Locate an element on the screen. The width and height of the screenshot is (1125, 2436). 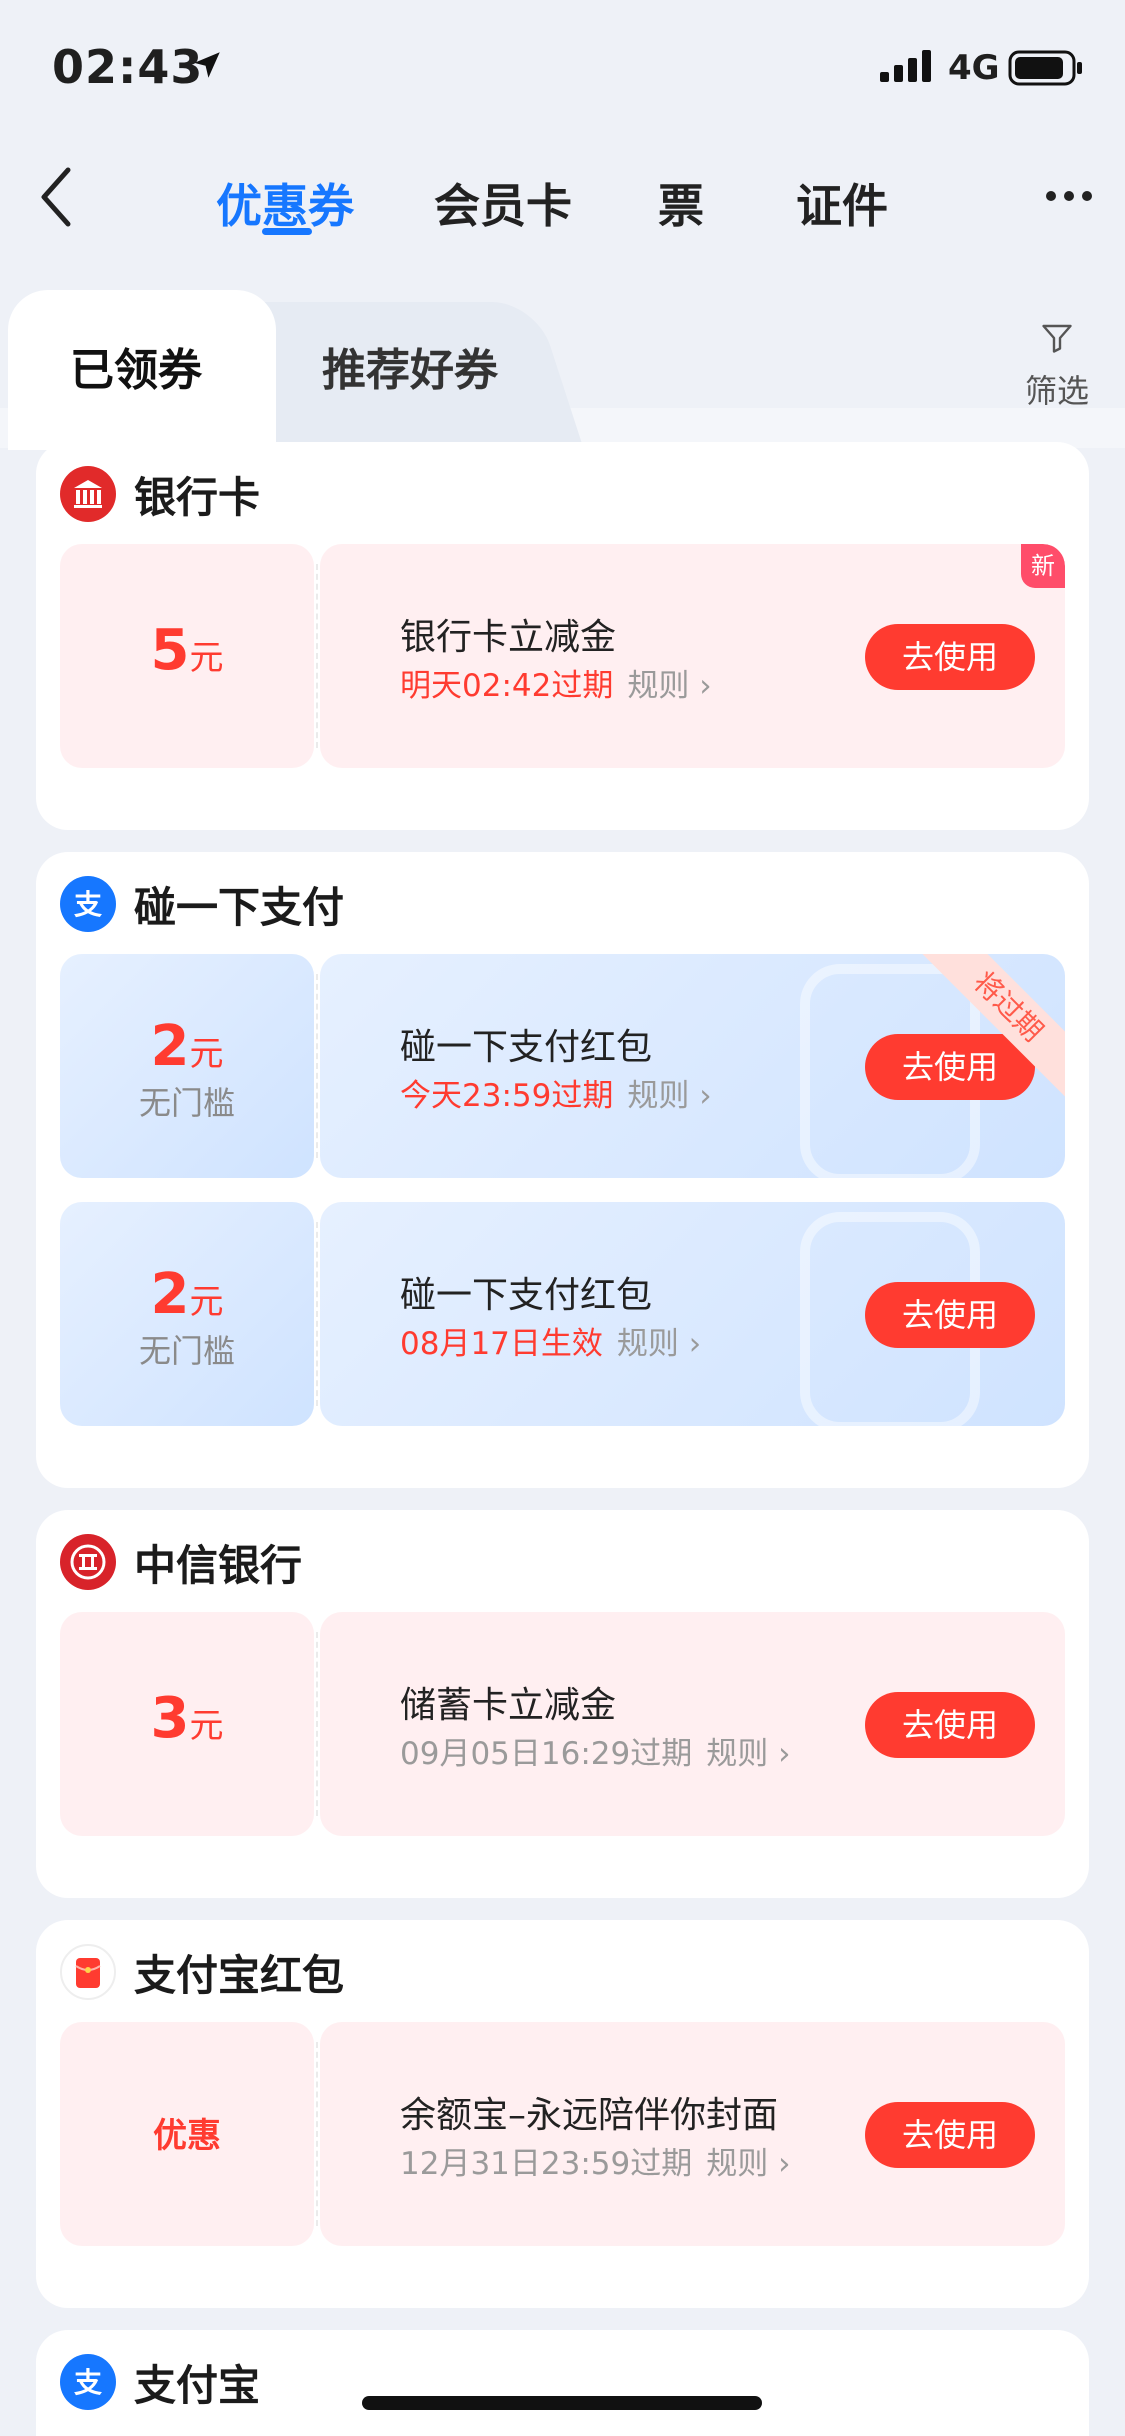
home-indicator is located at coordinates (562, 2403).